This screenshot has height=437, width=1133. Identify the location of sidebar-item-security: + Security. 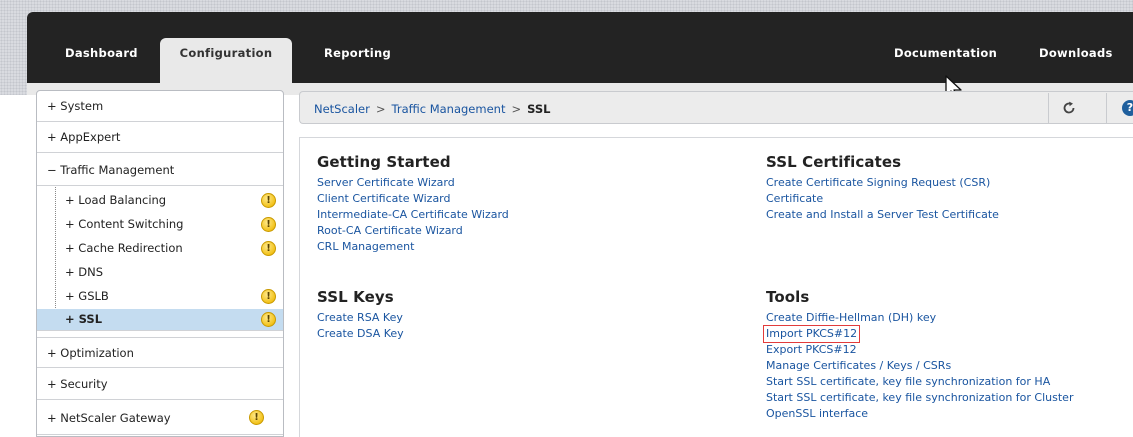
(160, 384).